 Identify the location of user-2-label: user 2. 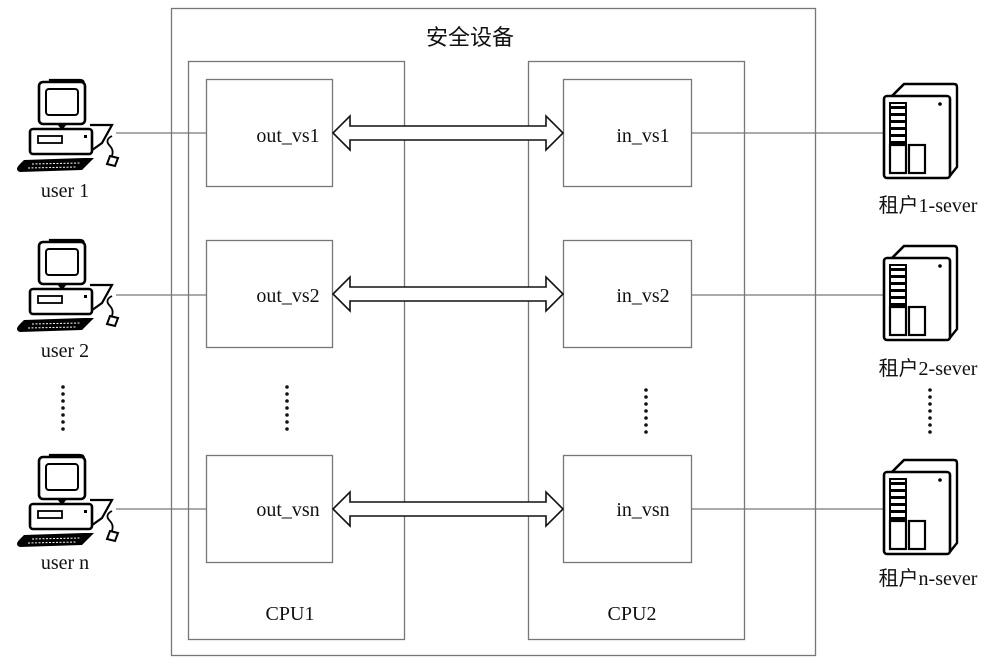
(65, 351).